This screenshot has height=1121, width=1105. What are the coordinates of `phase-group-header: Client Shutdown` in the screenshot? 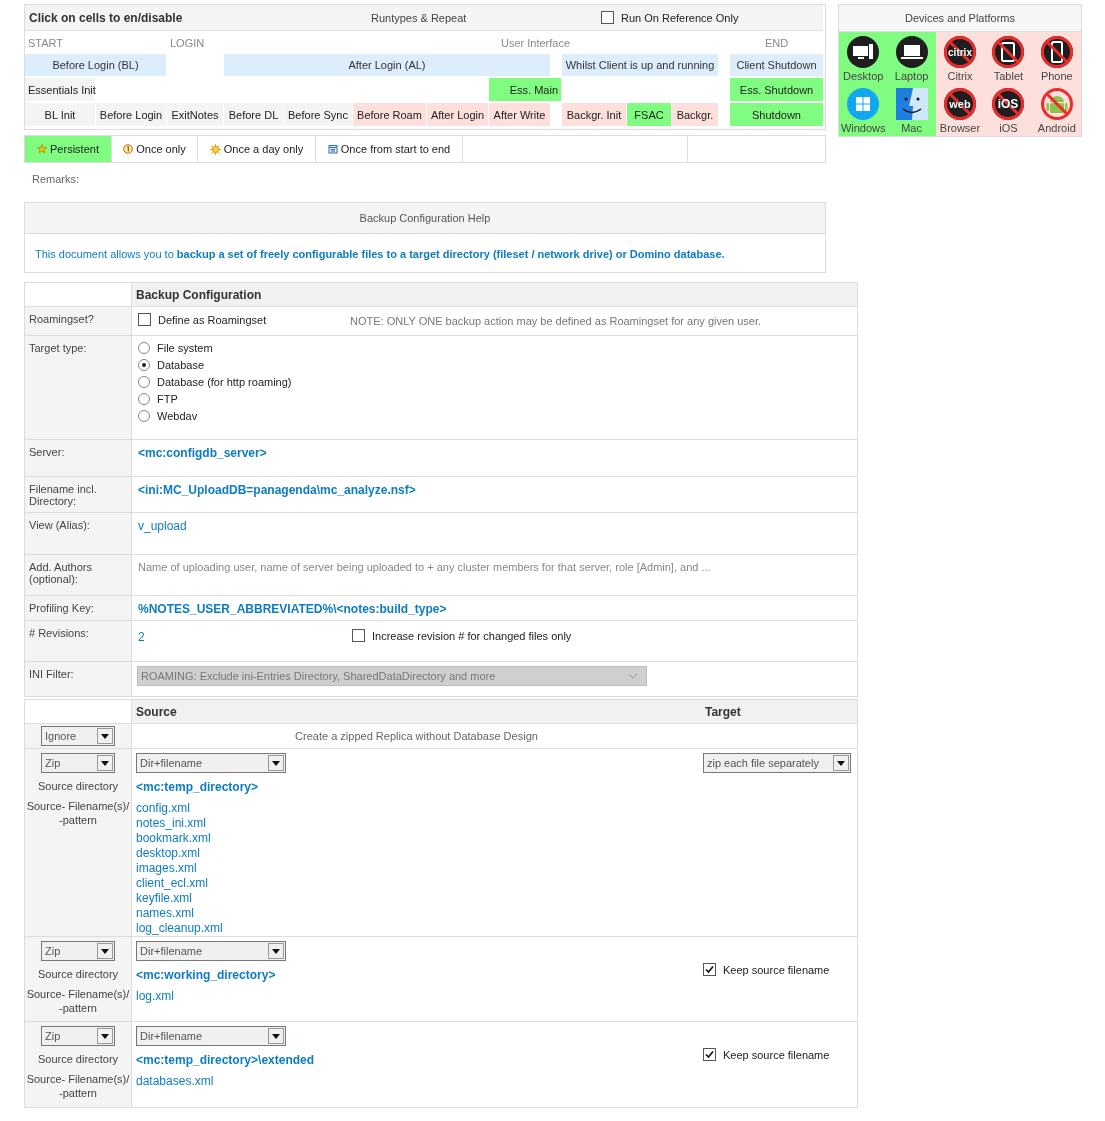 It's located at (776, 65).